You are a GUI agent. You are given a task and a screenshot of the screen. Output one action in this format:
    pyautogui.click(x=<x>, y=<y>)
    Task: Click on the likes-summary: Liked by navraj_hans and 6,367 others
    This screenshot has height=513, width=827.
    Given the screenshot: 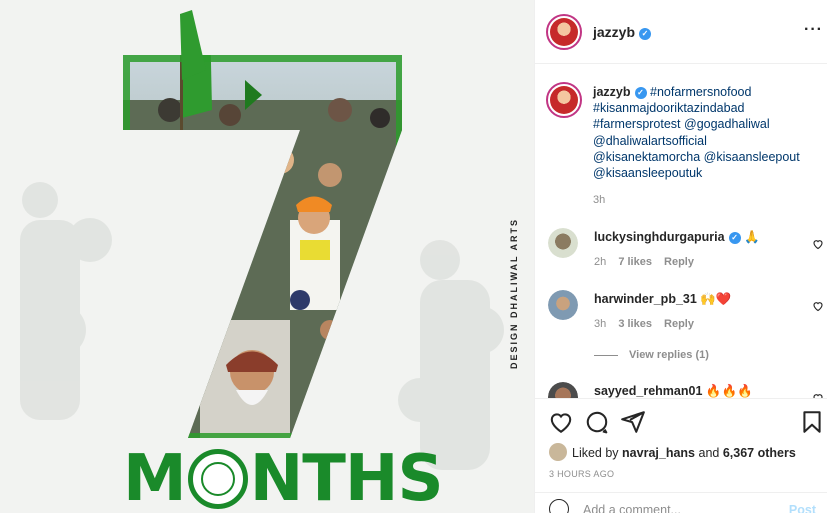 What is the action you would take?
    pyautogui.click(x=672, y=452)
    